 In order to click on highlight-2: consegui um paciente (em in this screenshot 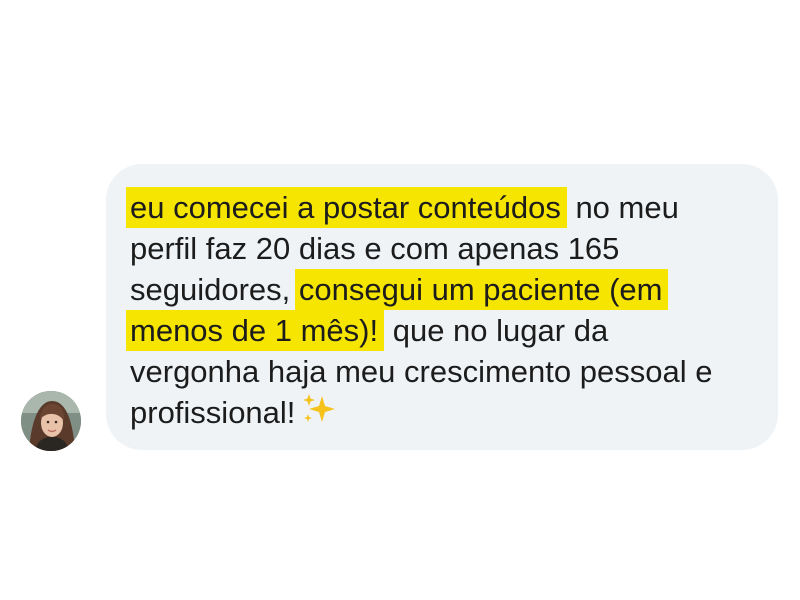, I will do `click(481, 289)`.